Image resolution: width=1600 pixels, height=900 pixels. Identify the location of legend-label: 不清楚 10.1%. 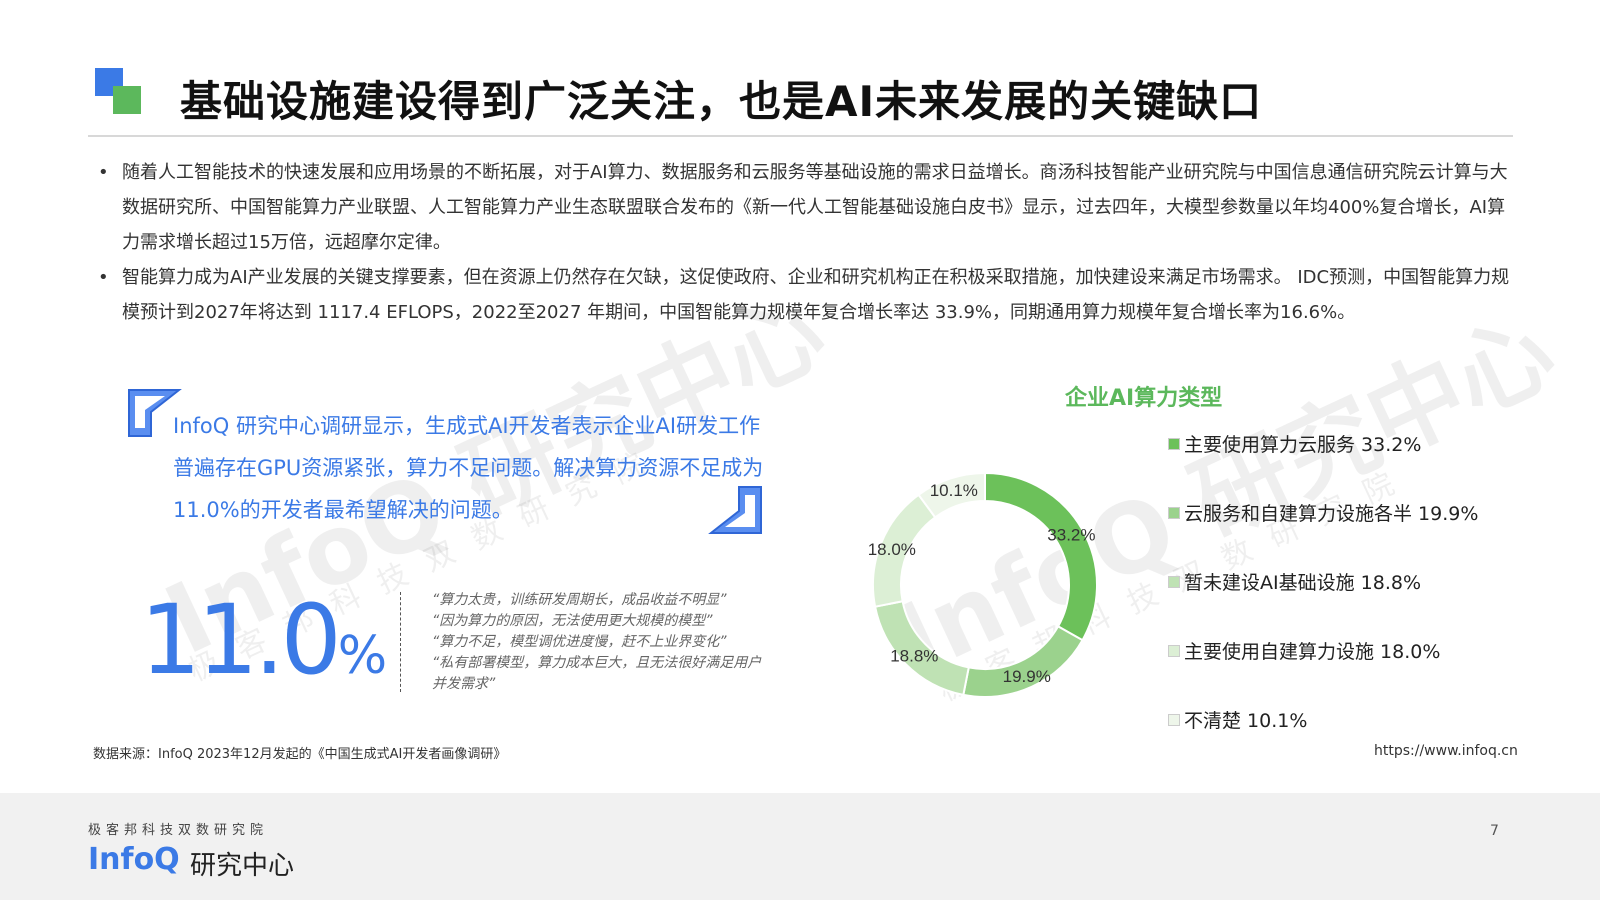
(1246, 721).